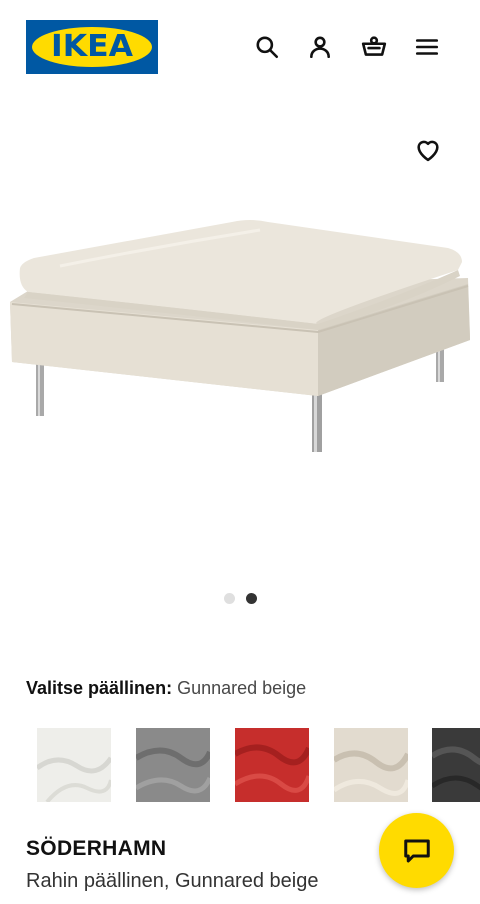 The height and width of the screenshot is (904, 480). What do you see at coordinates (96, 848) in the screenshot?
I see `product-name: SÖDERHAMN` at bounding box center [96, 848].